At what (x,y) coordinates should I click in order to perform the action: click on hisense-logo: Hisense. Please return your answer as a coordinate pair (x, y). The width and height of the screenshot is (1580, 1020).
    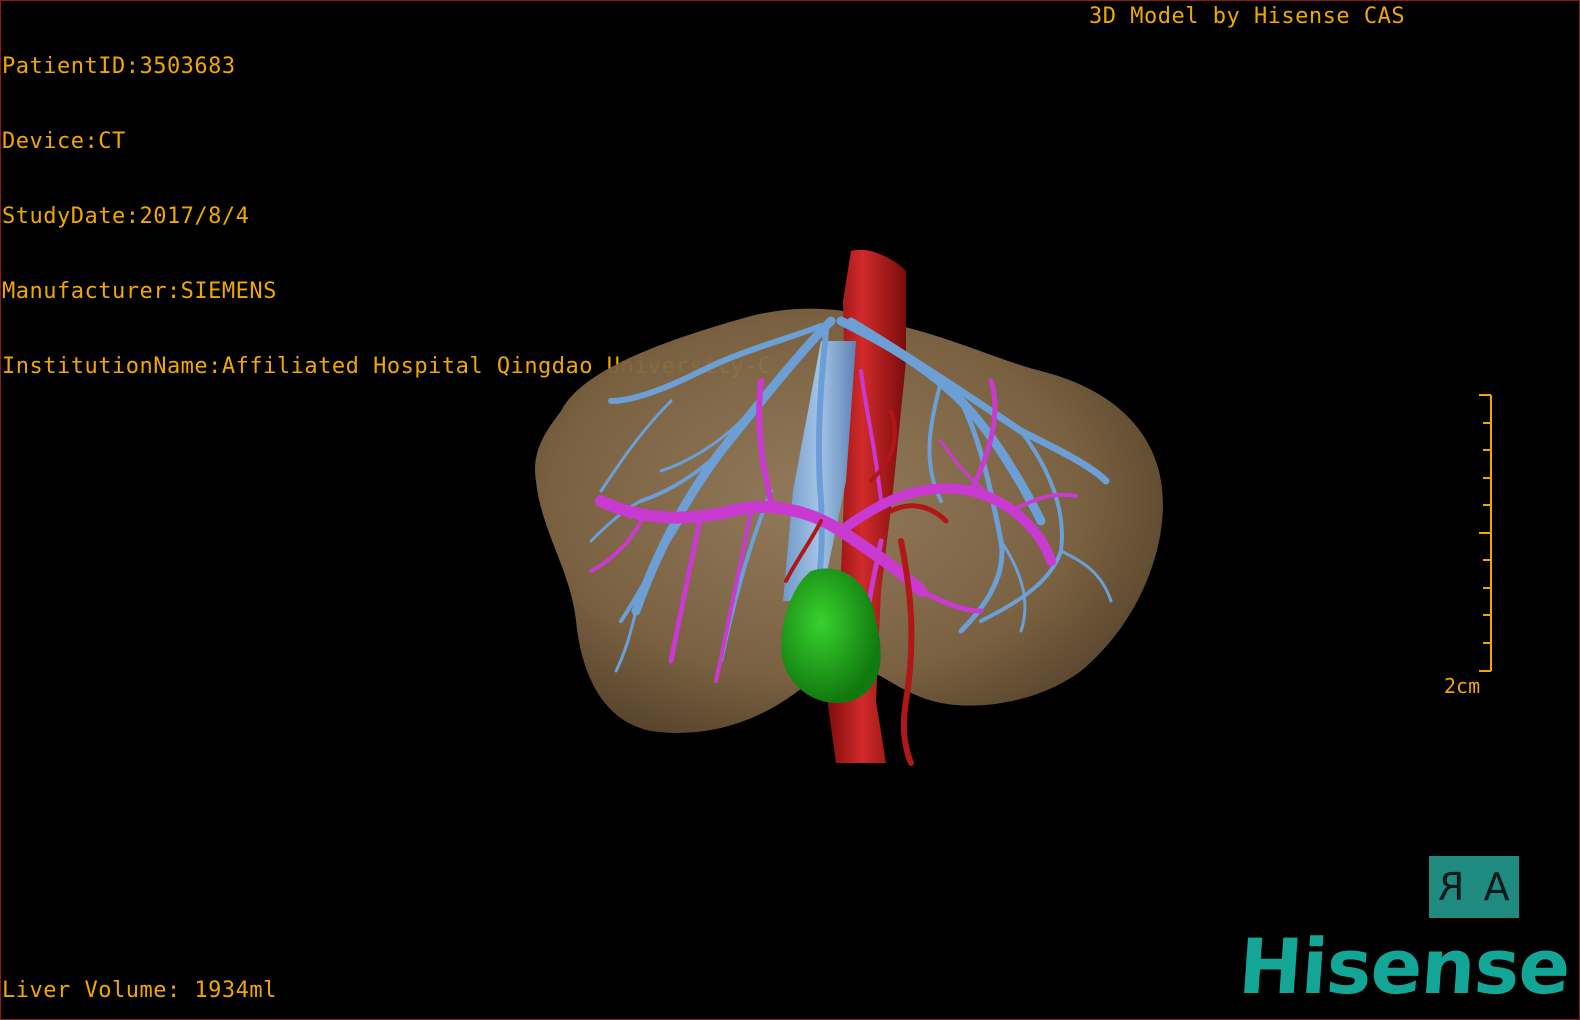
    Looking at the image, I should click on (1404, 966).